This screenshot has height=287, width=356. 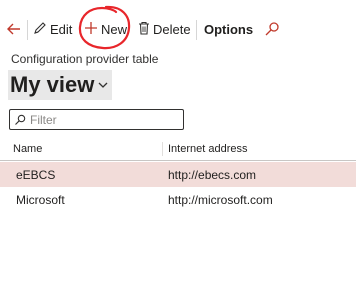 I want to click on cell-name: eEBCS, so click(x=36, y=175).